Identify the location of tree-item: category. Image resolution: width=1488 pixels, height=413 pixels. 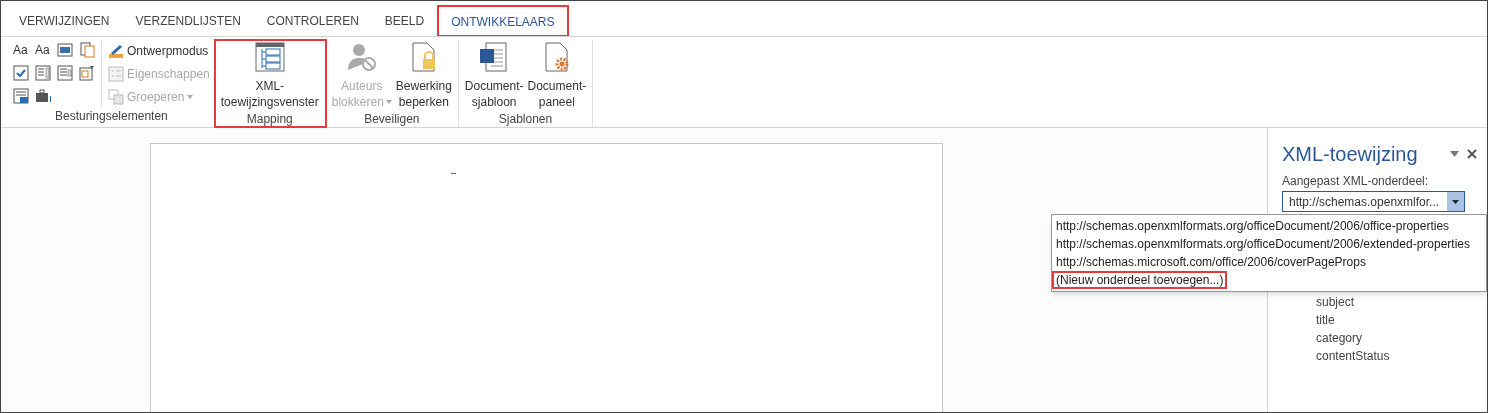
(1396, 338).